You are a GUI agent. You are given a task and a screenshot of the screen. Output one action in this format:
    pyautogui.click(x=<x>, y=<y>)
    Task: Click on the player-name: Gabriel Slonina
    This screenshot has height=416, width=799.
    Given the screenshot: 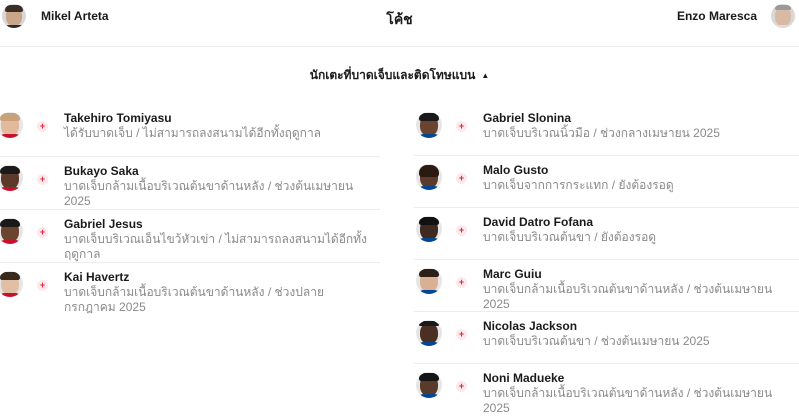 What is the action you would take?
    pyautogui.click(x=527, y=118)
    